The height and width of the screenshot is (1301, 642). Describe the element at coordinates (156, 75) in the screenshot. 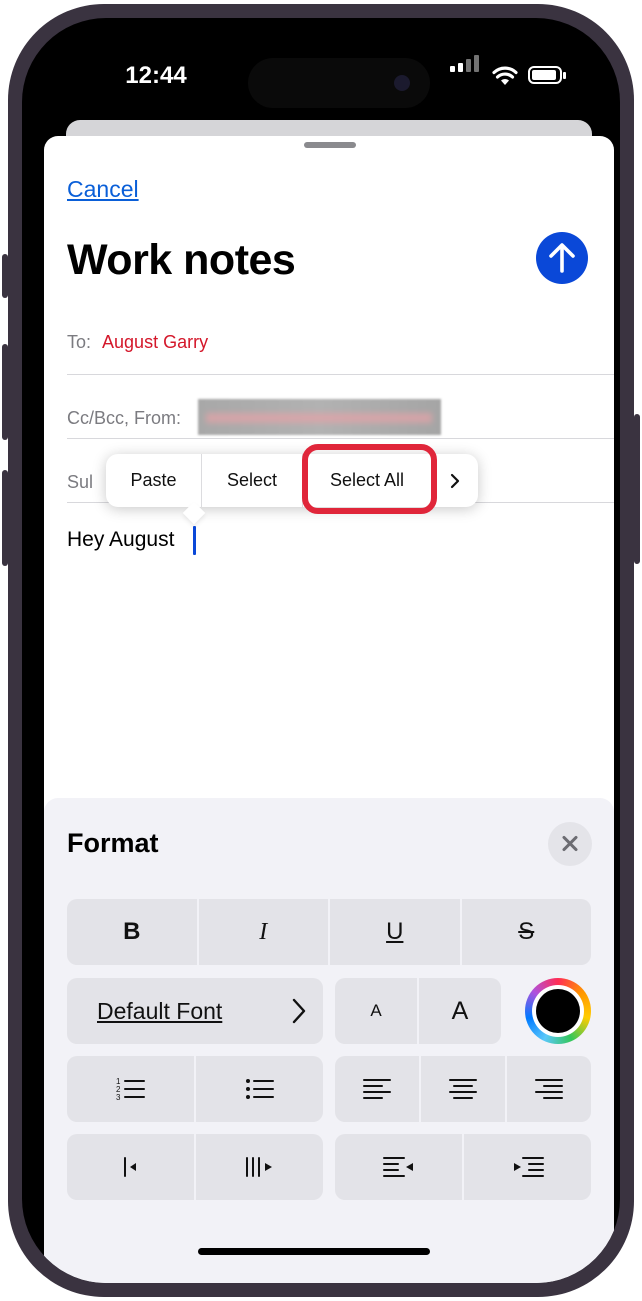

I see `status-time: 12:44` at that location.